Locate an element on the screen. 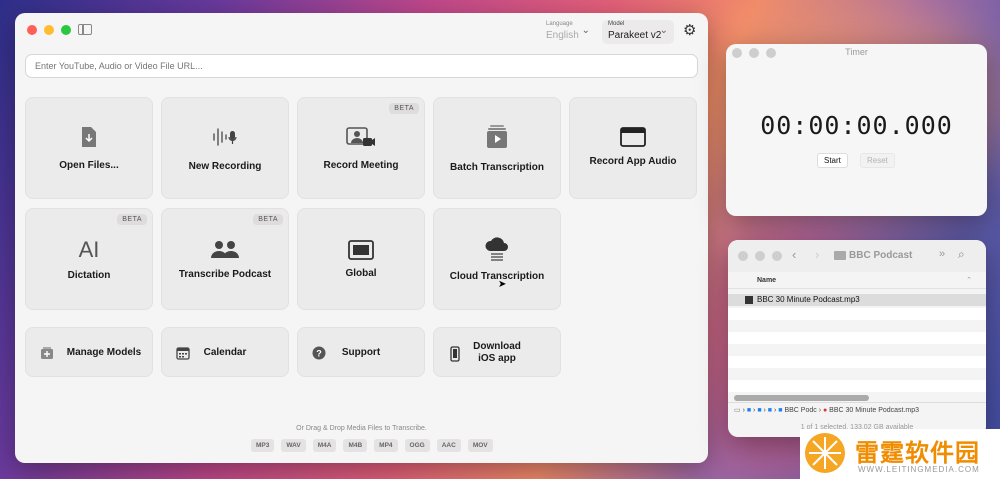  file-name: BBC 30 Minute Podcast.mp3 is located at coordinates (808, 299).